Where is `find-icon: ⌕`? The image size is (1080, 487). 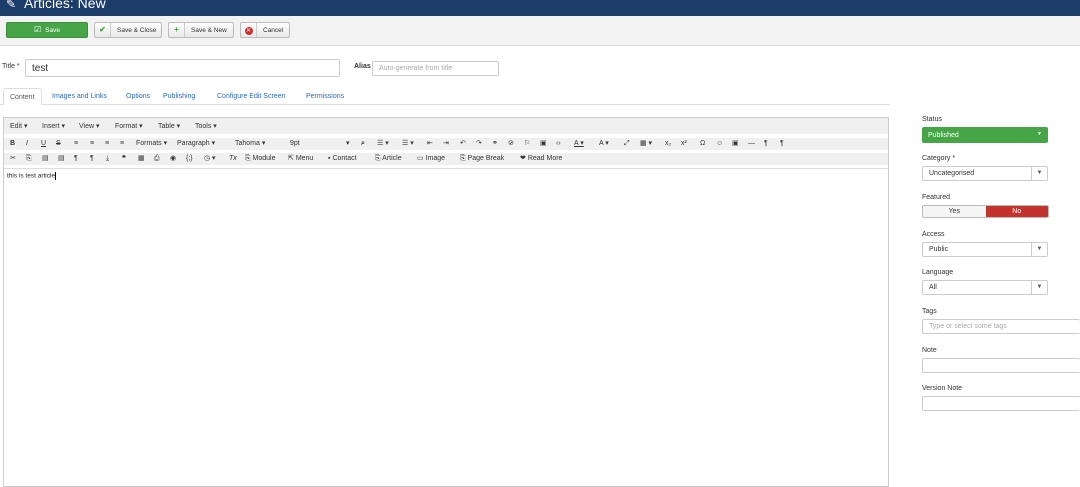 find-icon: ⌕ is located at coordinates (363, 144).